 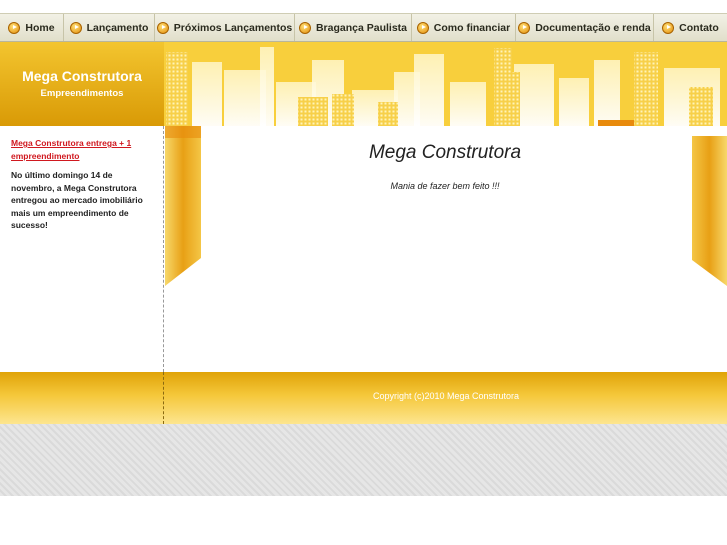 What do you see at coordinates (699, 27) in the screenshot?
I see `nav-label: Contato` at bounding box center [699, 27].